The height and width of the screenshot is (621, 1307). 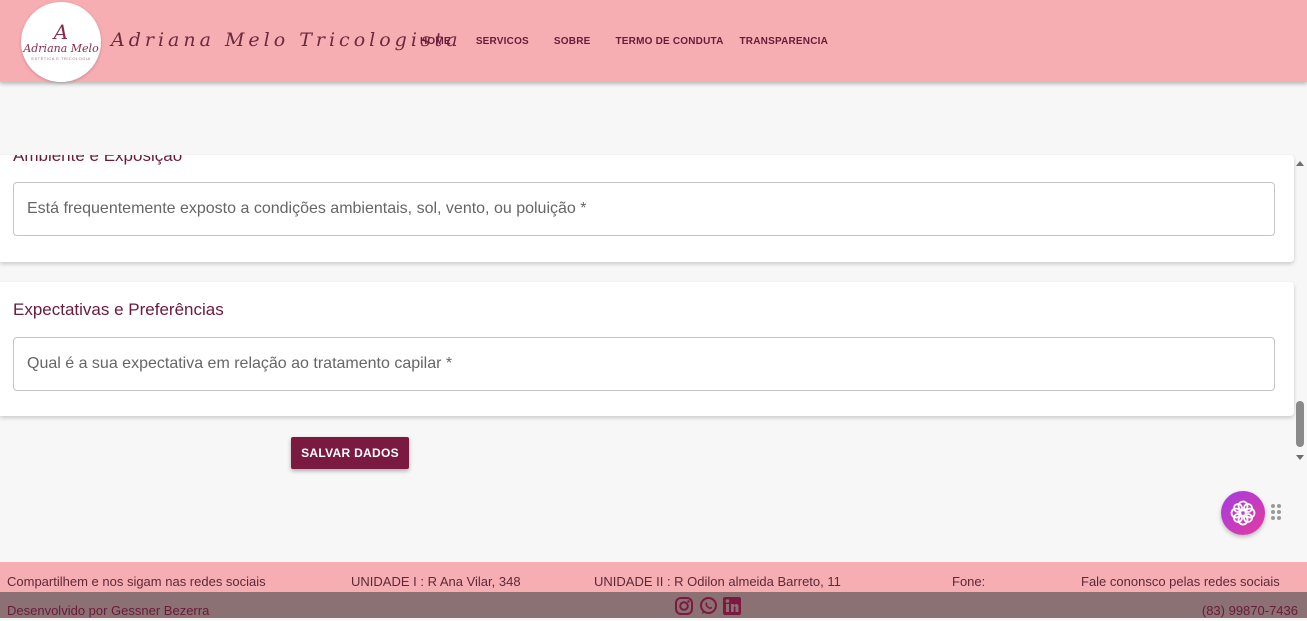 I want to click on scroll-down-arrow-icon, so click(x=1300, y=457).